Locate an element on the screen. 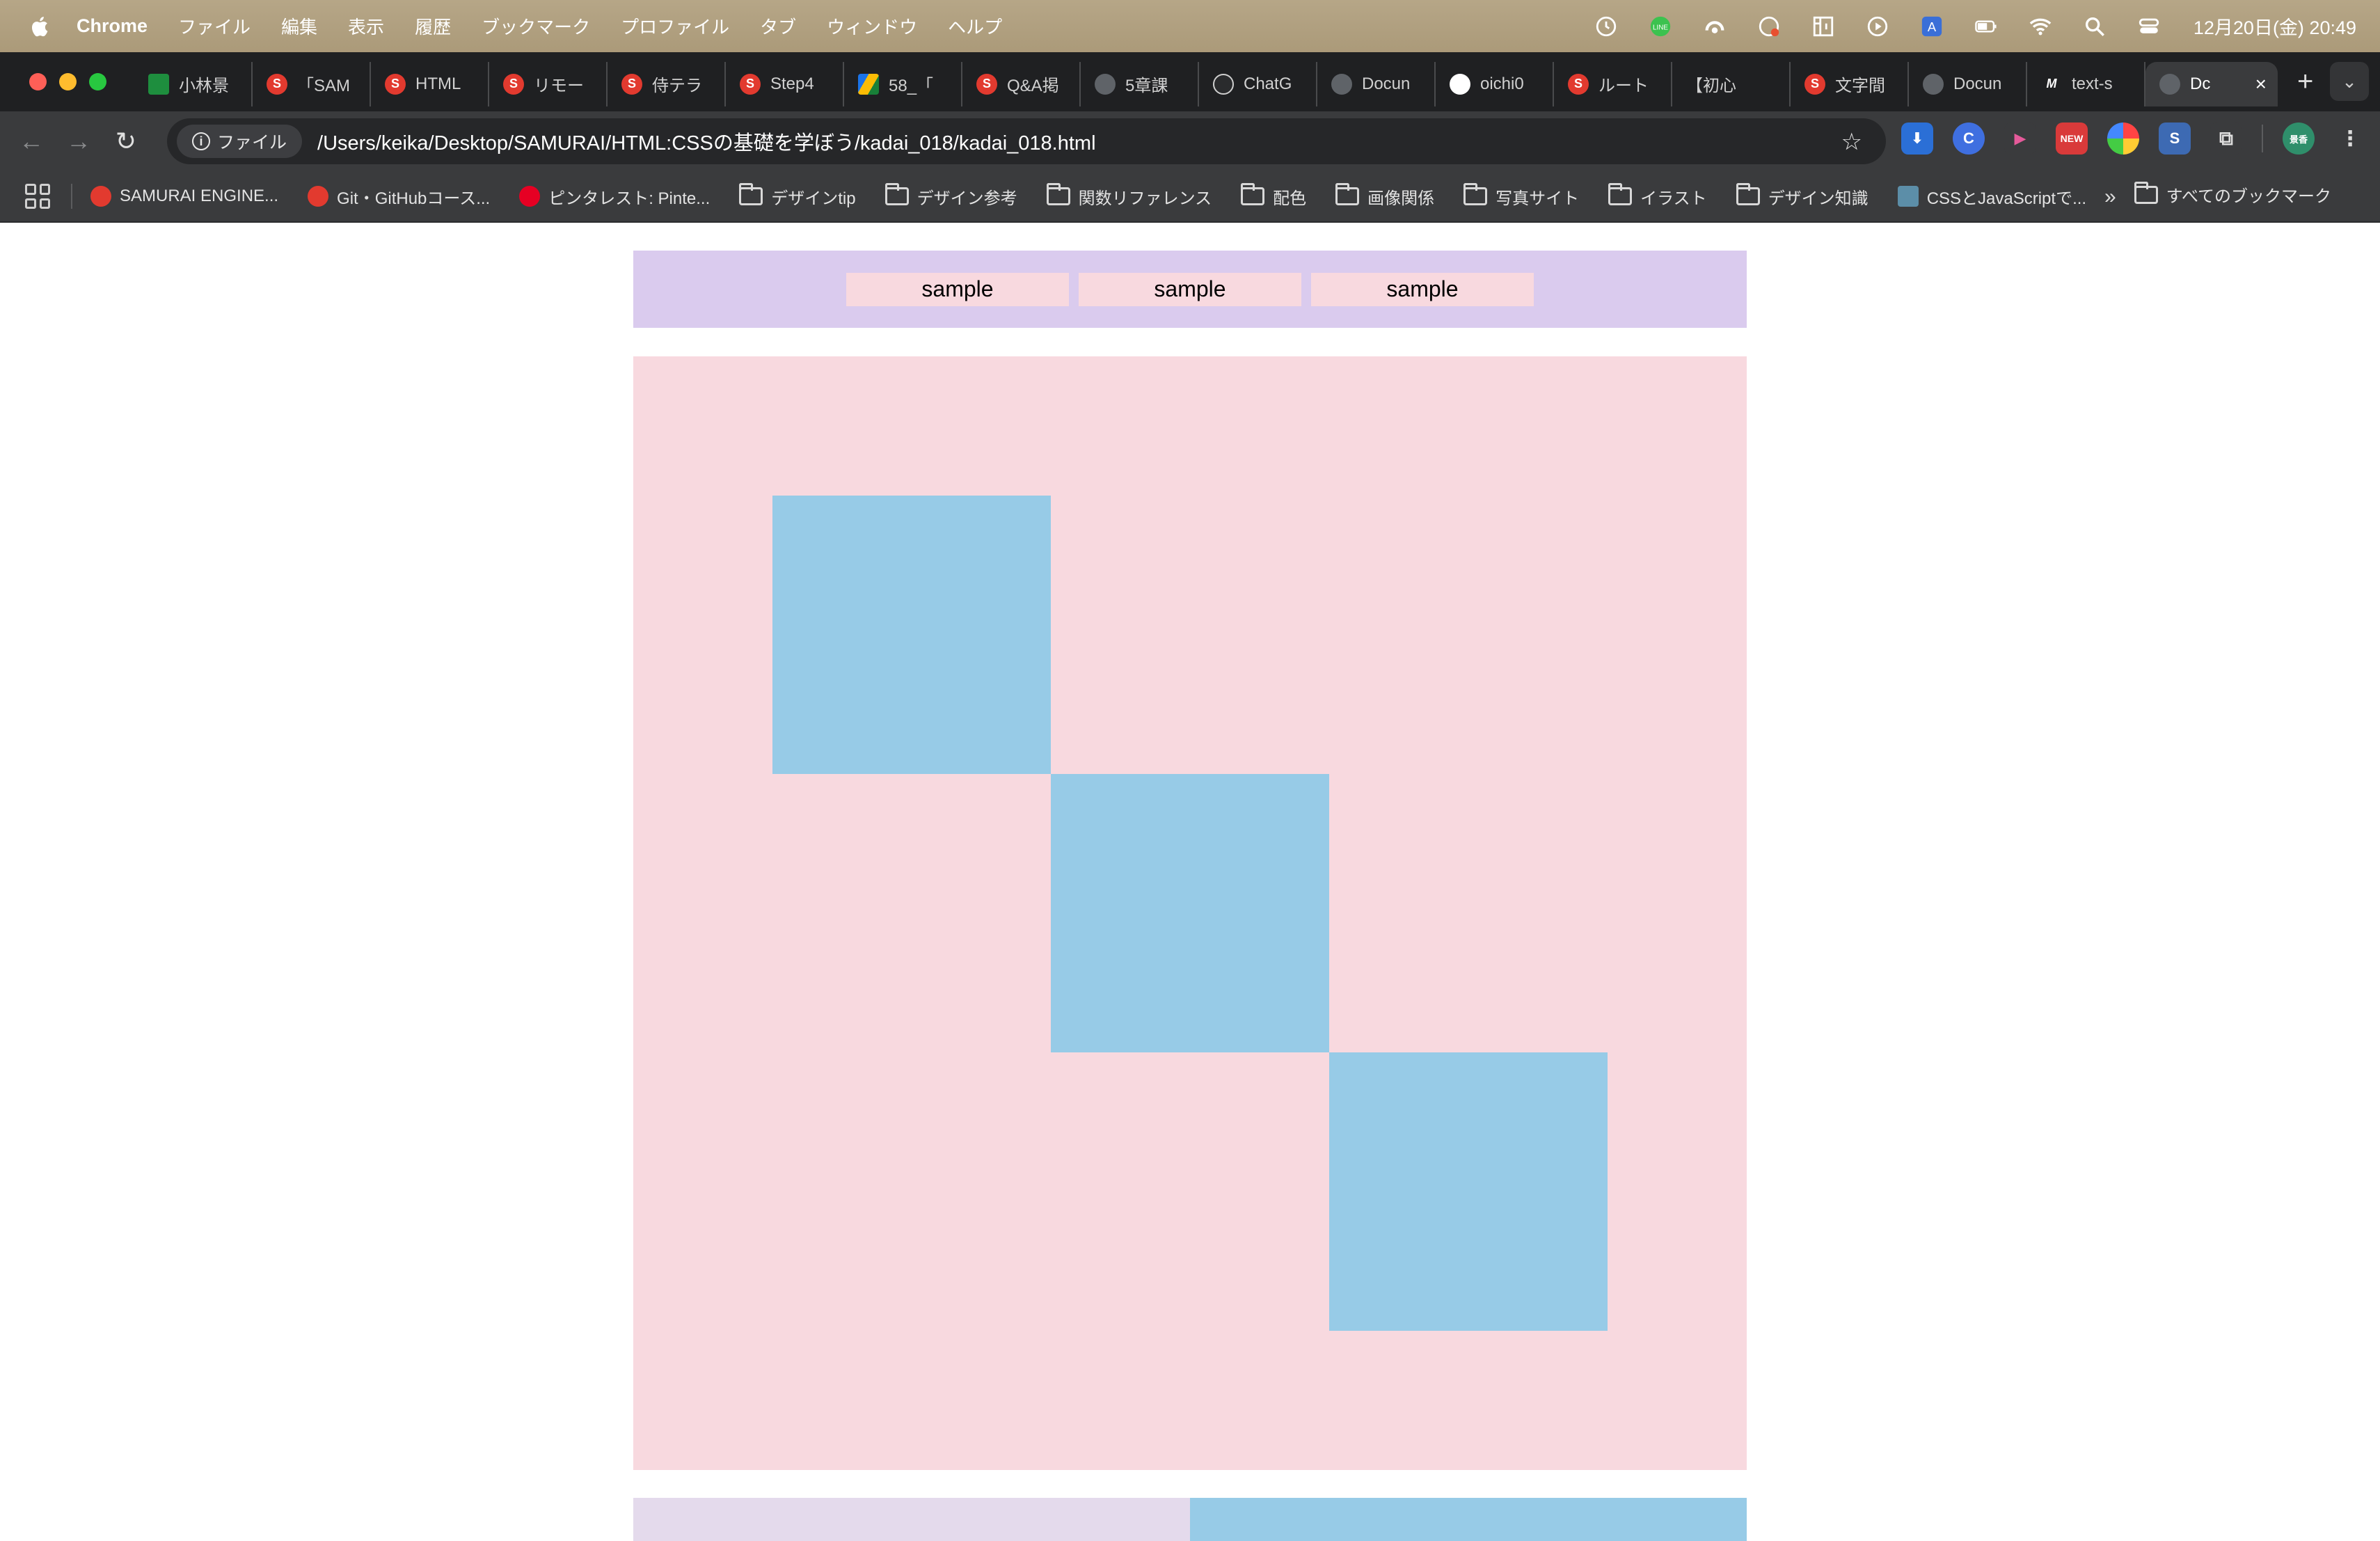 This screenshot has width=2380, height=1541. tab: S 侍テラ is located at coordinates (667, 83).